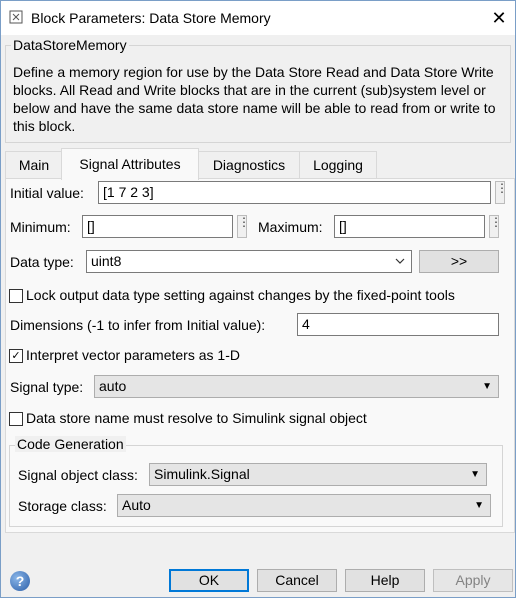 The width and height of the screenshot is (516, 598). I want to click on signal-type-value: auto, so click(113, 386).